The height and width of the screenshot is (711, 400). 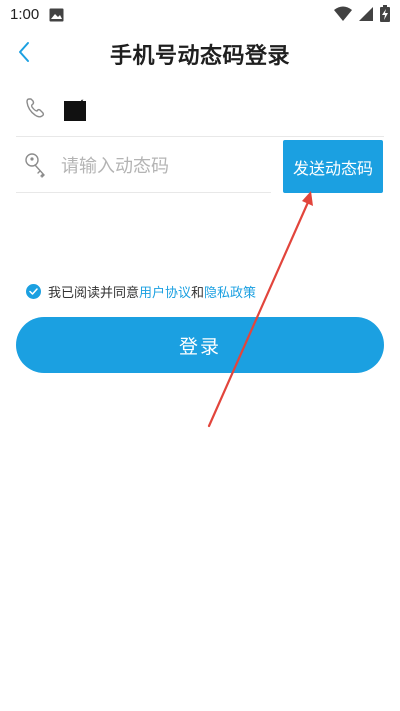 I want to click on back-button, so click(x=24, y=54).